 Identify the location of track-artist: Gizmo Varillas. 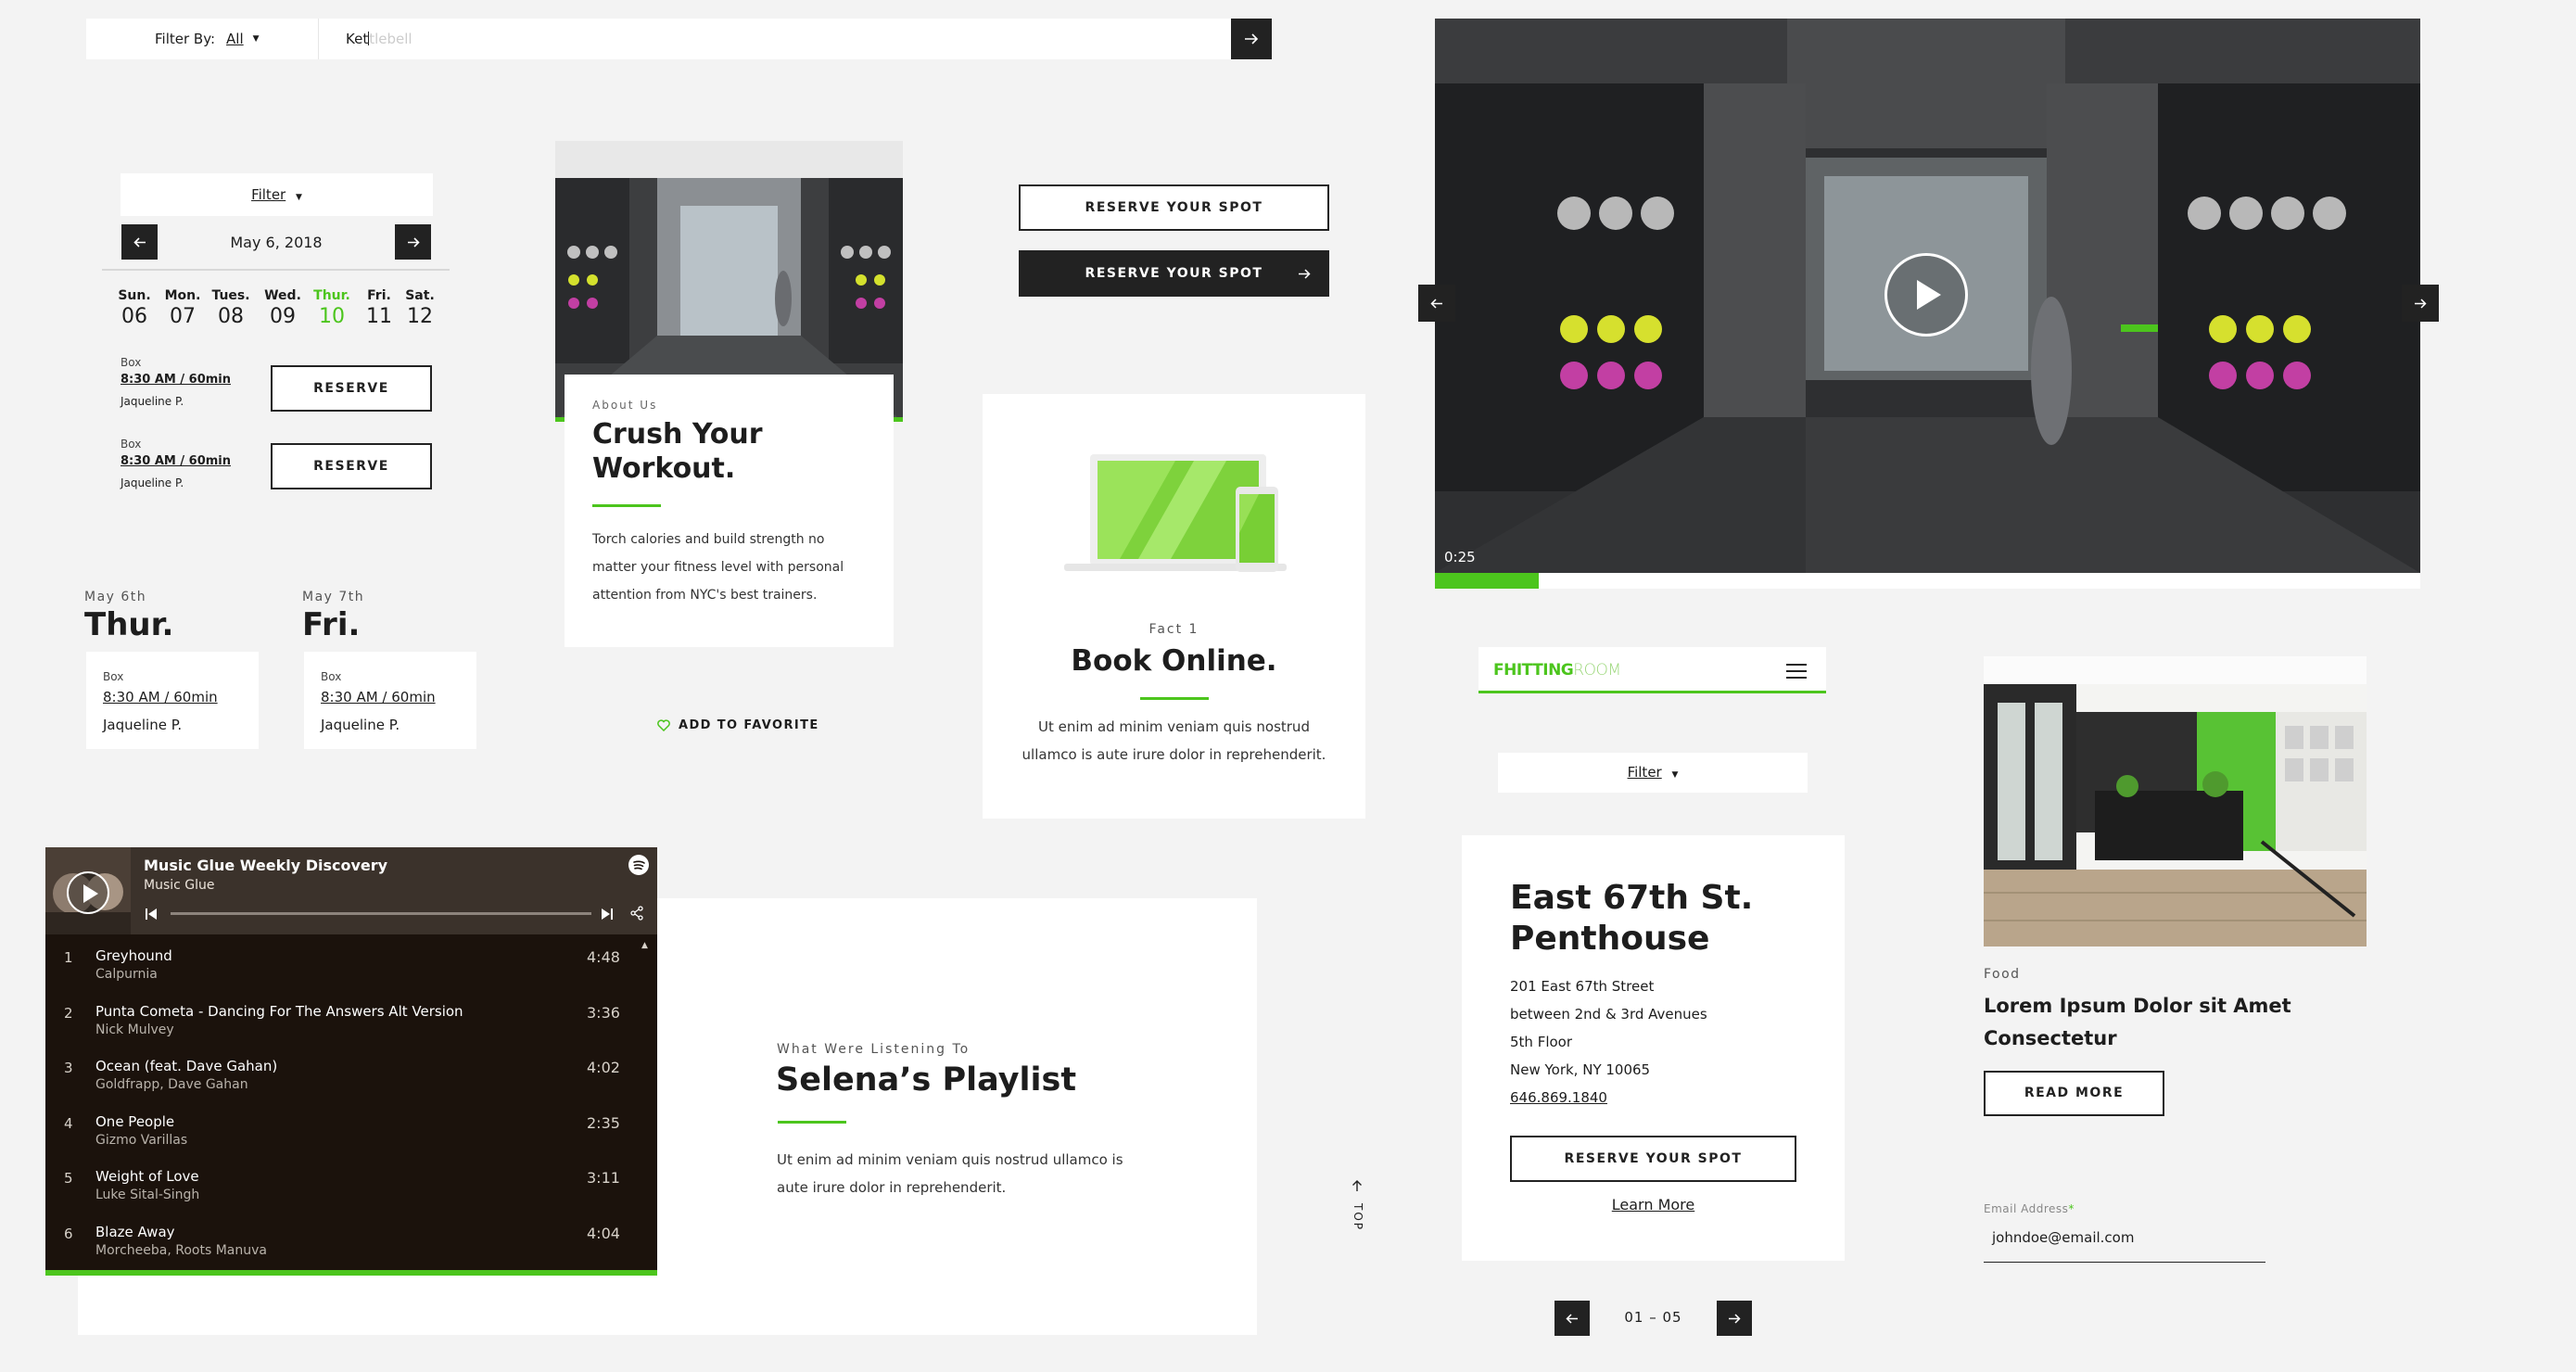
(141, 1140).